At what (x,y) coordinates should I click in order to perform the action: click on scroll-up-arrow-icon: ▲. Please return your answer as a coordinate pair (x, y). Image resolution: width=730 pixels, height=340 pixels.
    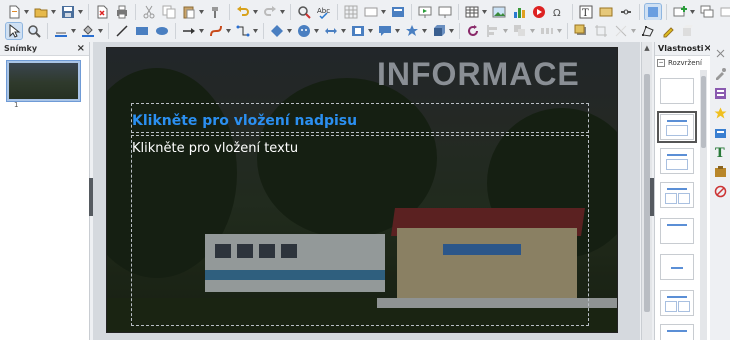
    Looking at the image, I should click on (647, 48).